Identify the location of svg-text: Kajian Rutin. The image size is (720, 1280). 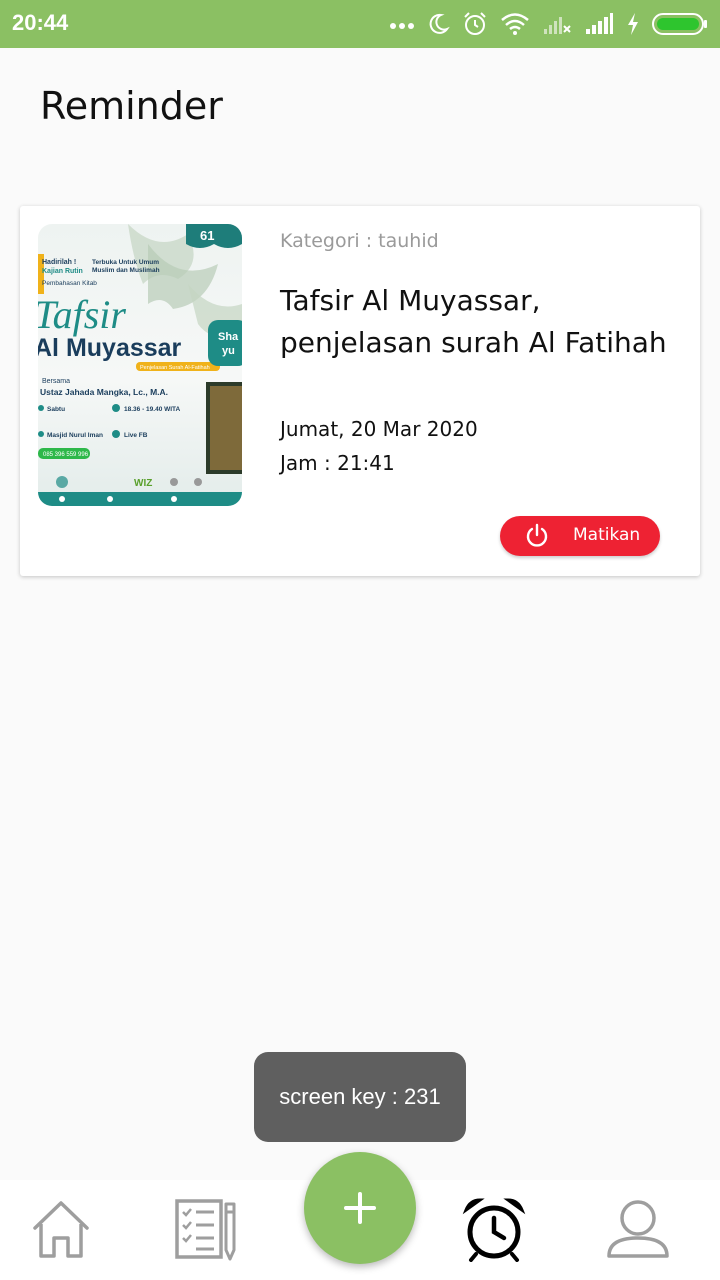
(62, 271).